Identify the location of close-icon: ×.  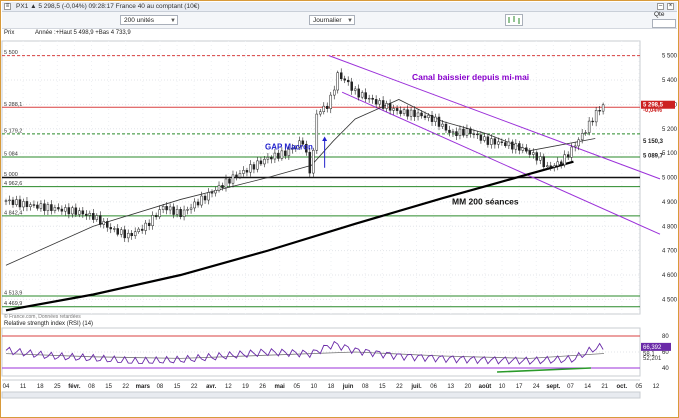
(670, 6).